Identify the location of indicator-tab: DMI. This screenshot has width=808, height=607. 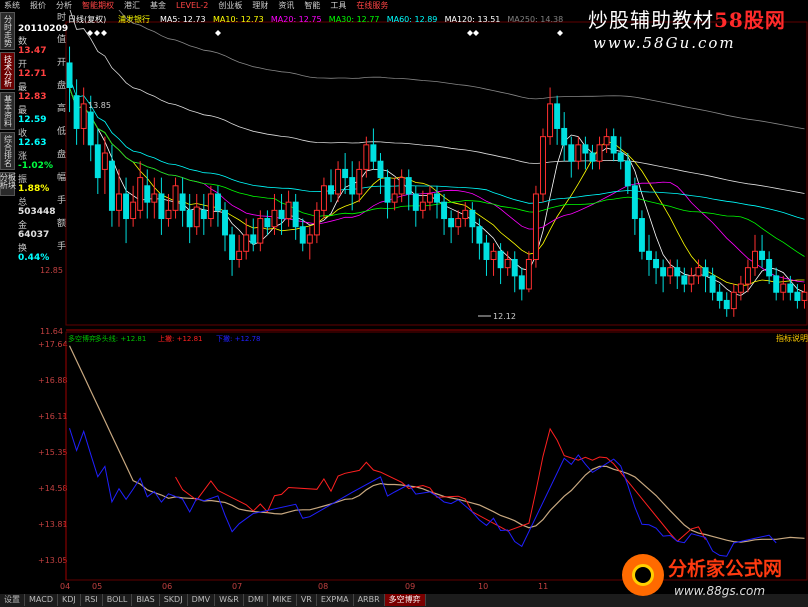
(256, 600).